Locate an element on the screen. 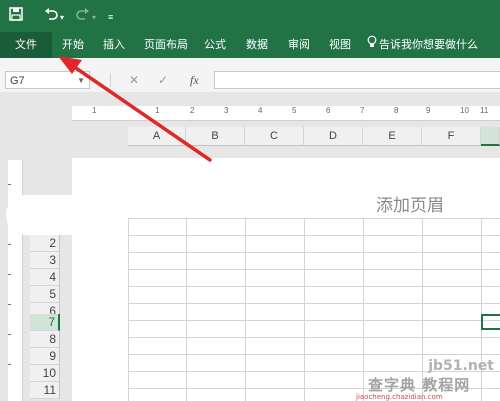  name-box: G7 ▼ is located at coordinates (47, 80).